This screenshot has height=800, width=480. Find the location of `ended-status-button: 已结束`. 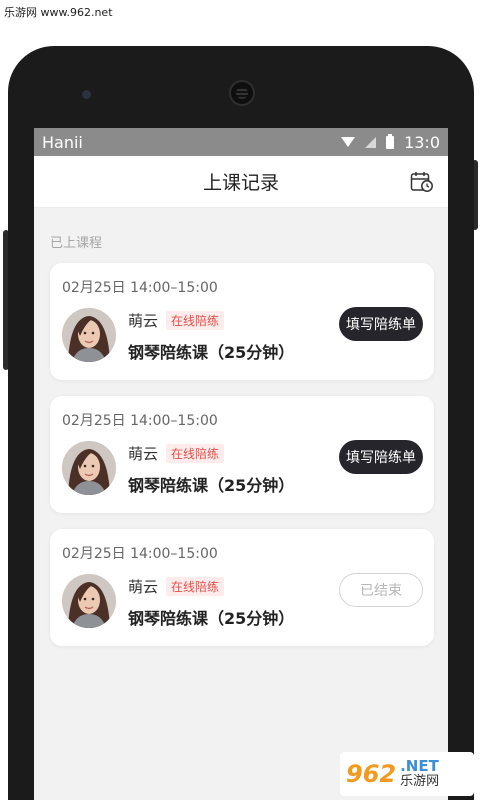

ended-status-button: 已结束 is located at coordinates (381, 590).